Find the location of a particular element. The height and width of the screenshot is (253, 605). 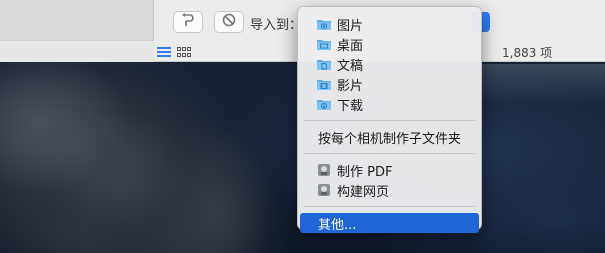

menu-item-build-webpage: 构建网页 is located at coordinates (389, 190).